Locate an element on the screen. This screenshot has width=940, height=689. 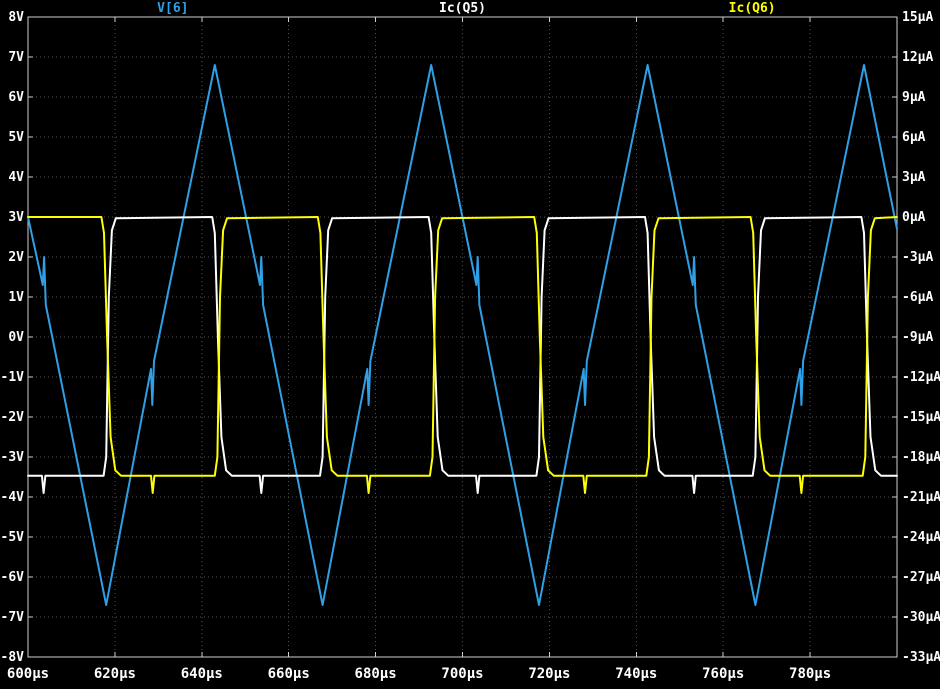
svg-text: -33µA is located at coordinates (921, 657).